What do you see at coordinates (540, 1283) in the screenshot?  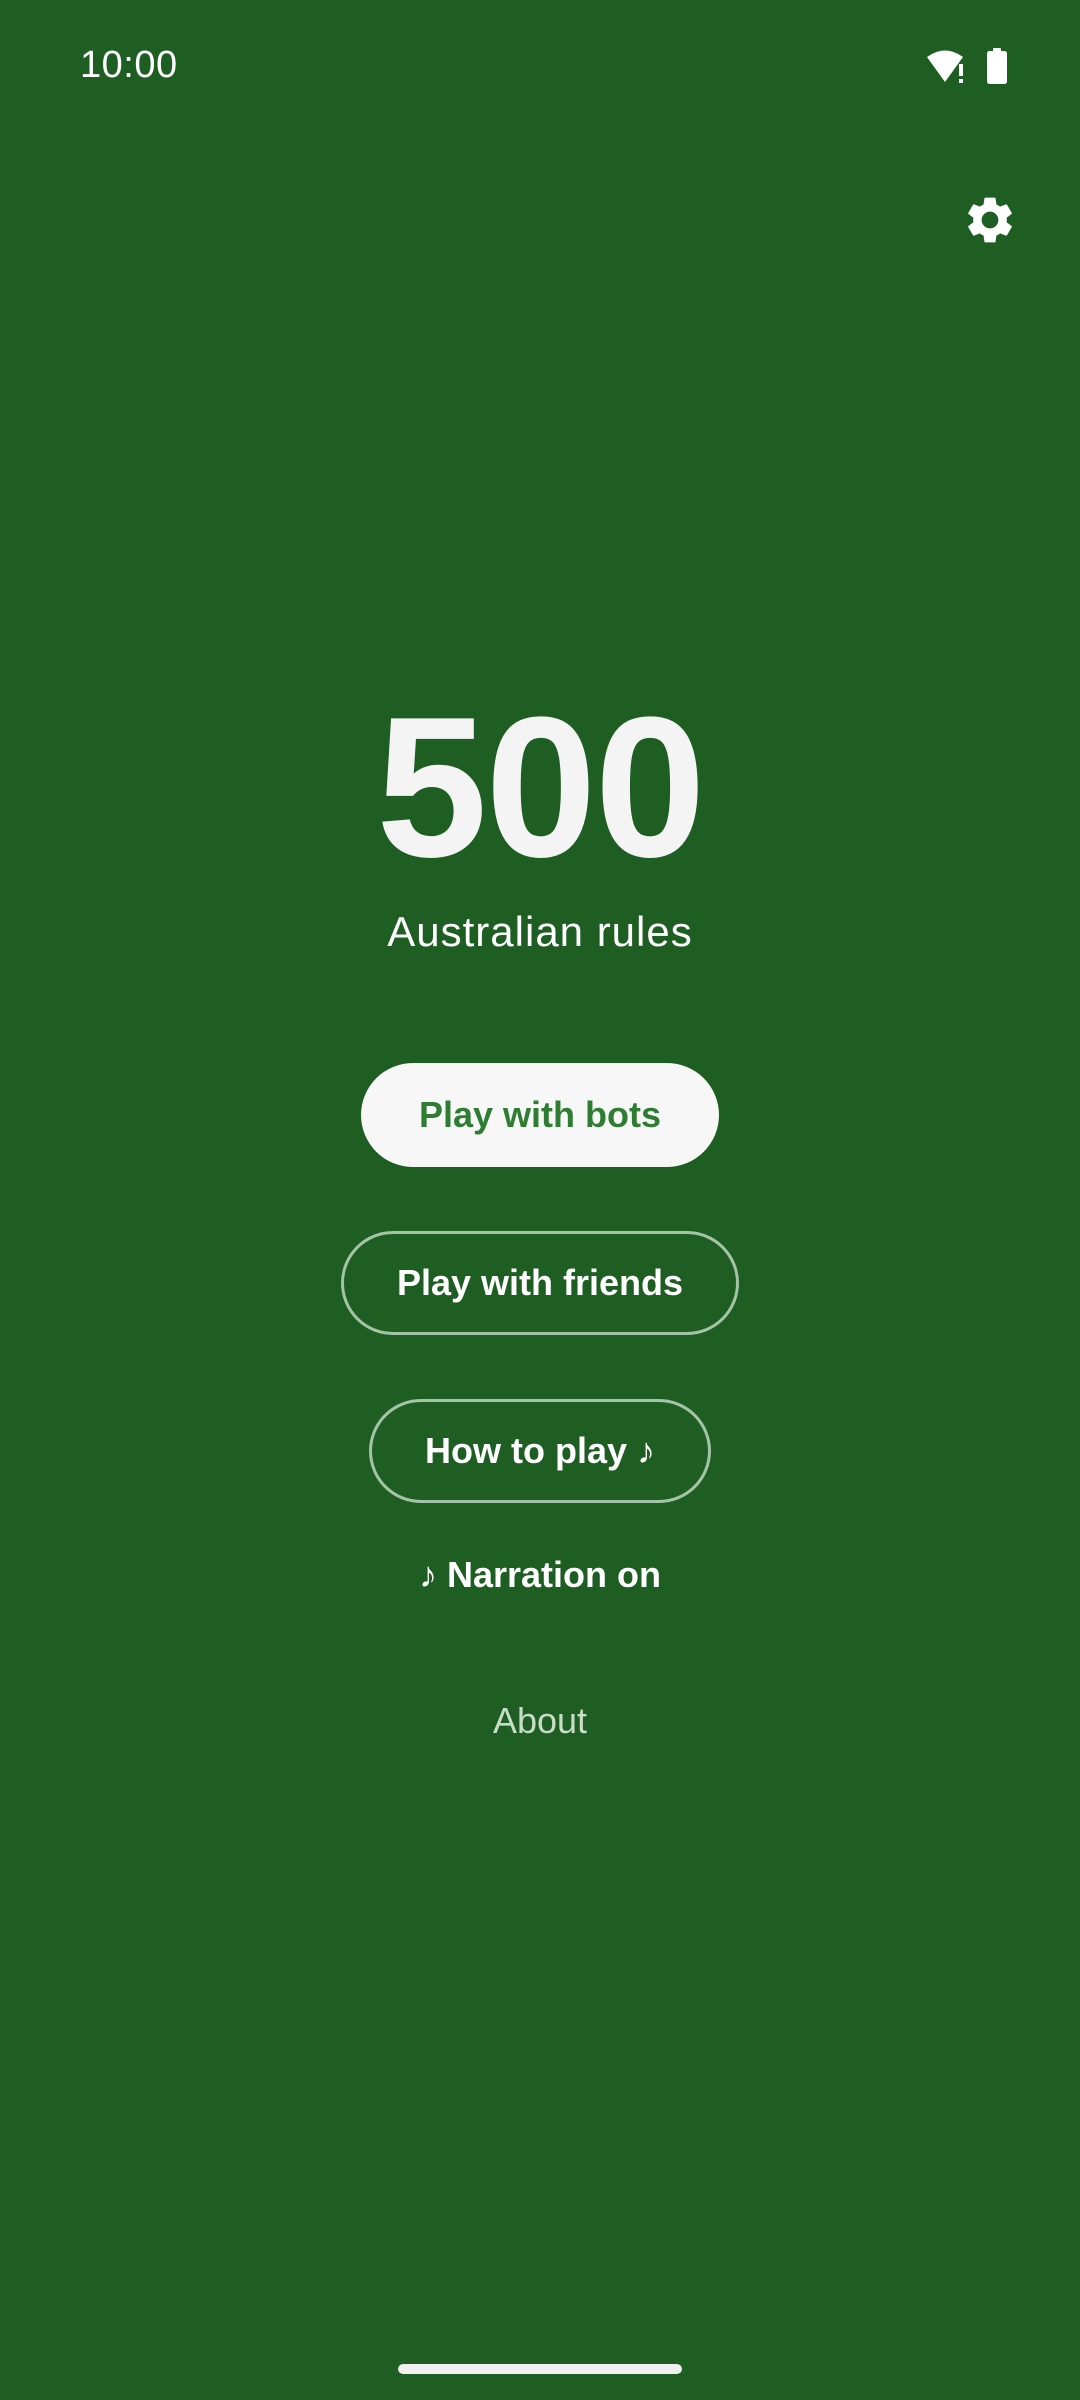 I see `play-with-friends-button: Play with friends` at bounding box center [540, 1283].